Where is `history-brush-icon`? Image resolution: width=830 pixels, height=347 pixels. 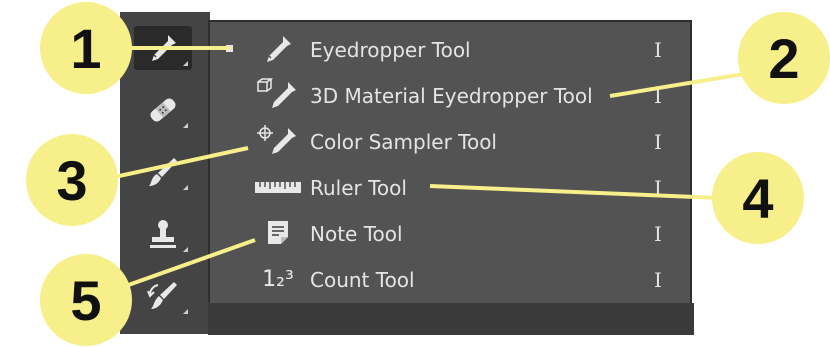
history-brush-icon is located at coordinates (162, 295).